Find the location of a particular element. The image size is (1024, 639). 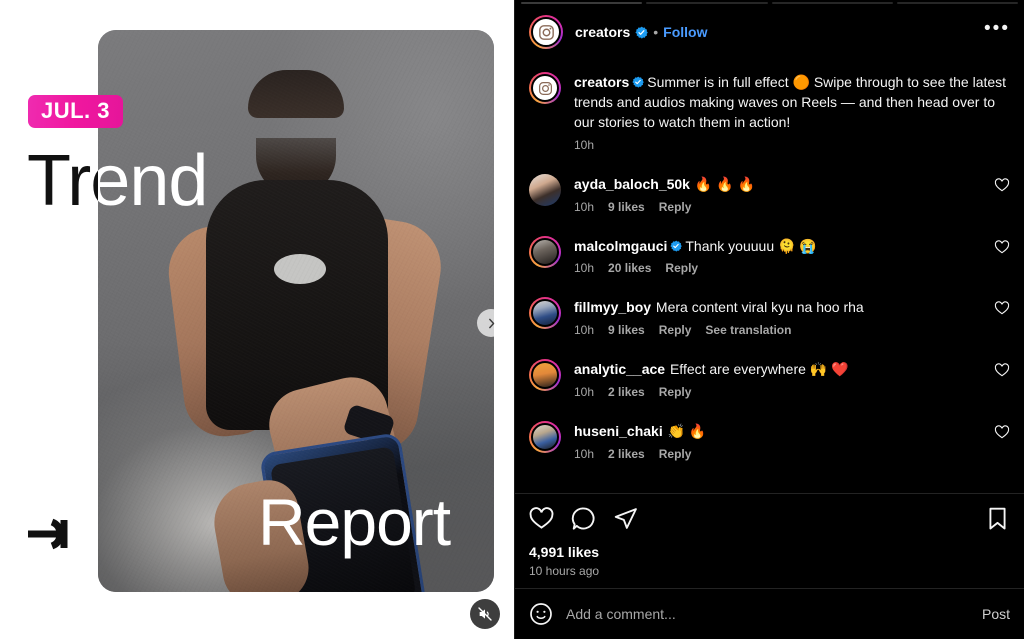

carousel-next-button is located at coordinates (491, 323).